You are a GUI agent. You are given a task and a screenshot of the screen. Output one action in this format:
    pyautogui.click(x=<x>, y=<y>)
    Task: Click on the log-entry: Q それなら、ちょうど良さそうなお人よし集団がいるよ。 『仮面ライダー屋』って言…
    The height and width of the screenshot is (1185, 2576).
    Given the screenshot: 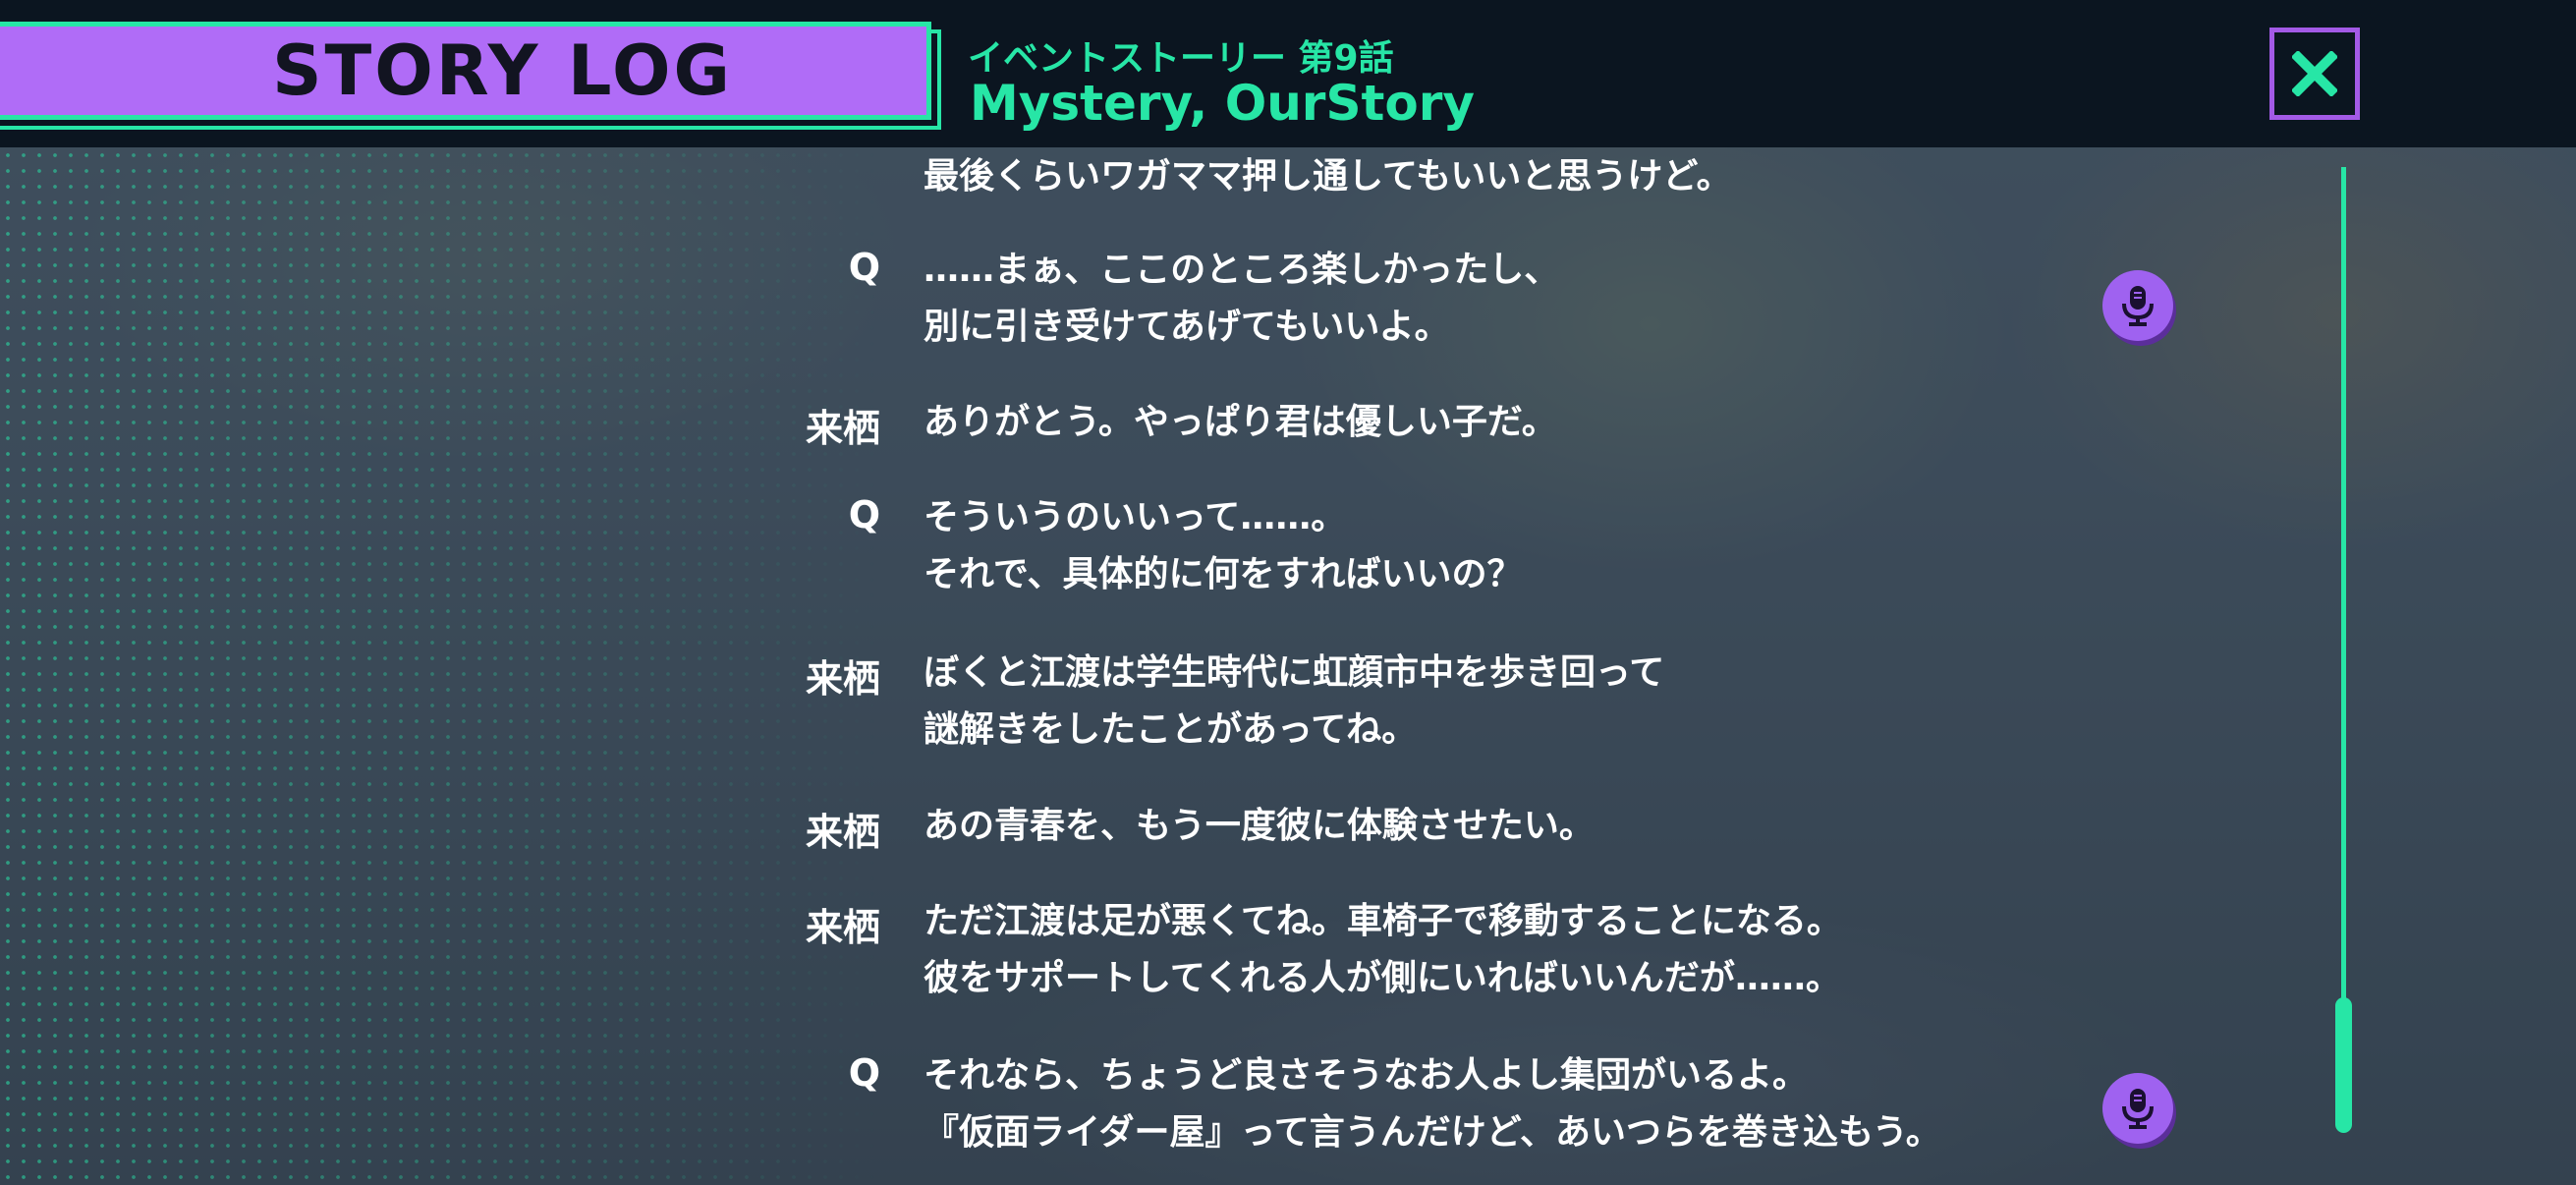 What is the action you would take?
    pyautogui.click(x=1179, y=1102)
    